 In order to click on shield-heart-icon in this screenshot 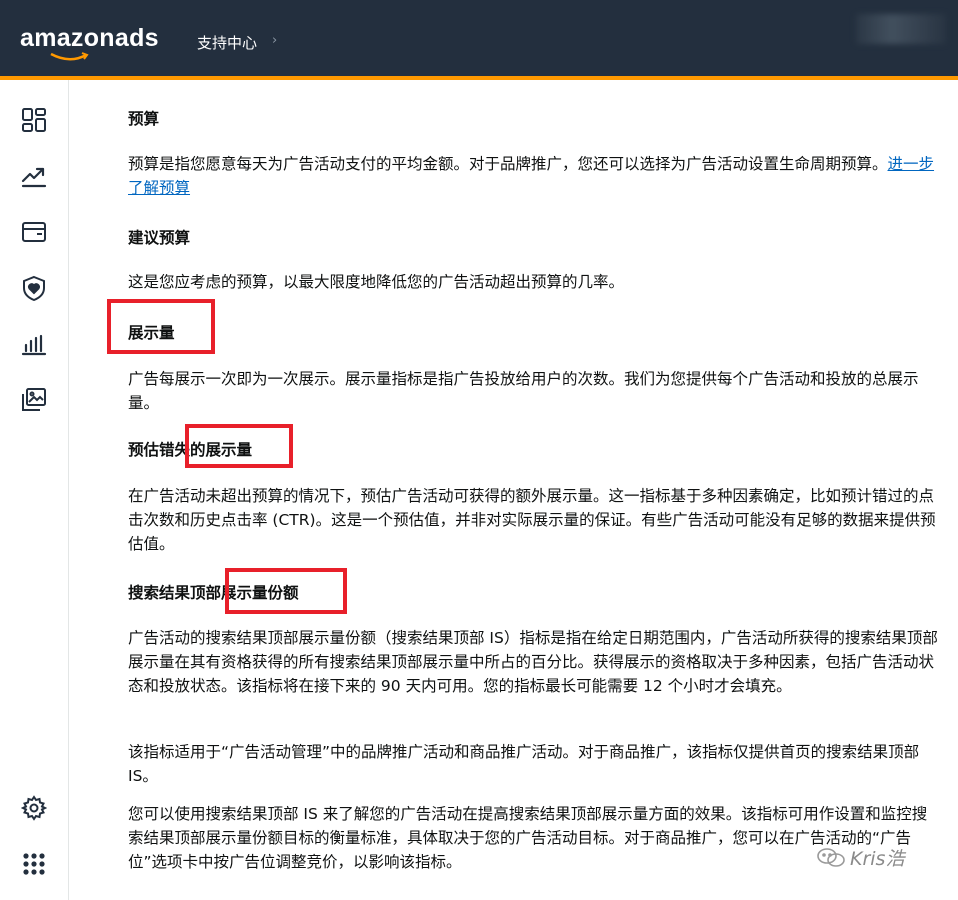, I will do `click(34, 288)`.